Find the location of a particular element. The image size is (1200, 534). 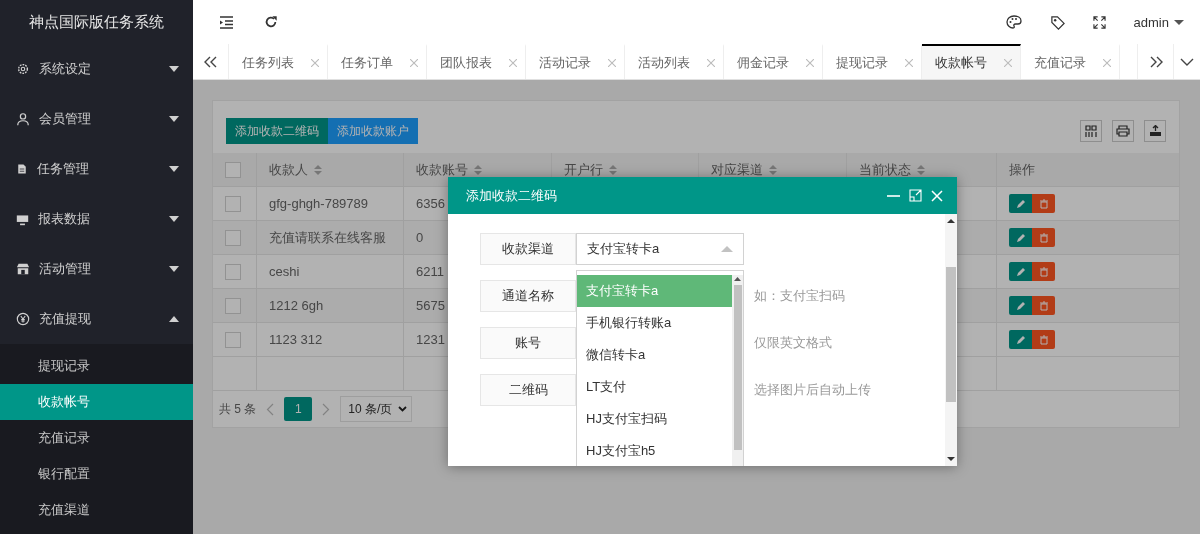

shop-icon is located at coordinates (23, 269).